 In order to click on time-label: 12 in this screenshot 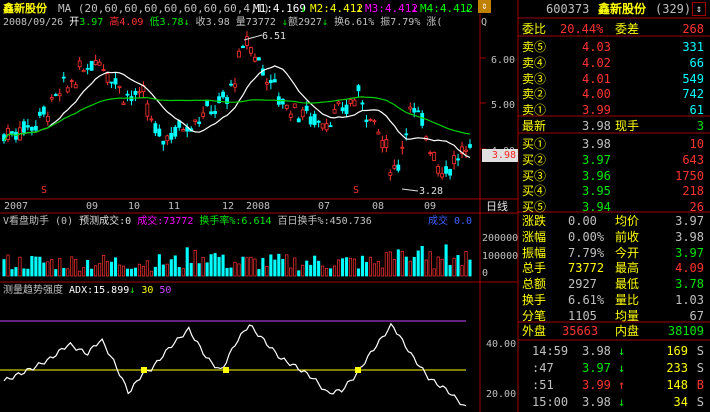, I will do `click(228, 206)`.